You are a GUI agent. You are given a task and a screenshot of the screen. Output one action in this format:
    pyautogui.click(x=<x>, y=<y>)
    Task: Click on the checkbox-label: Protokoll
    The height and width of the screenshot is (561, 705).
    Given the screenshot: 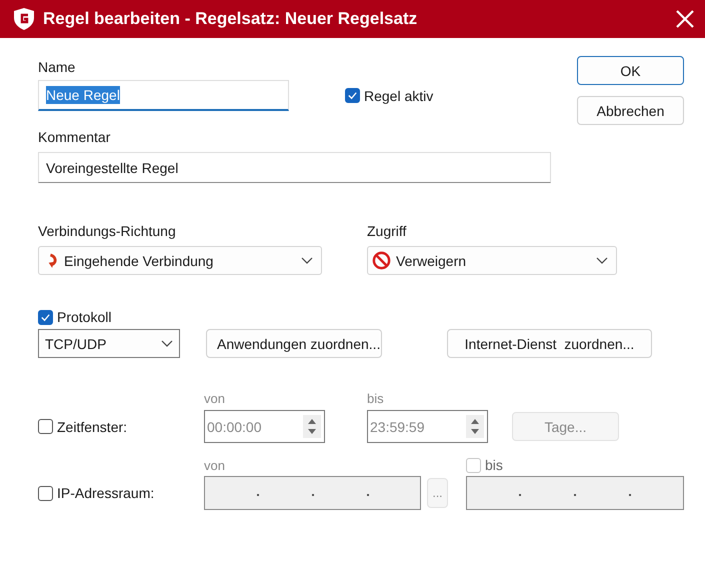 What is the action you would take?
    pyautogui.click(x=84, y=317)
    